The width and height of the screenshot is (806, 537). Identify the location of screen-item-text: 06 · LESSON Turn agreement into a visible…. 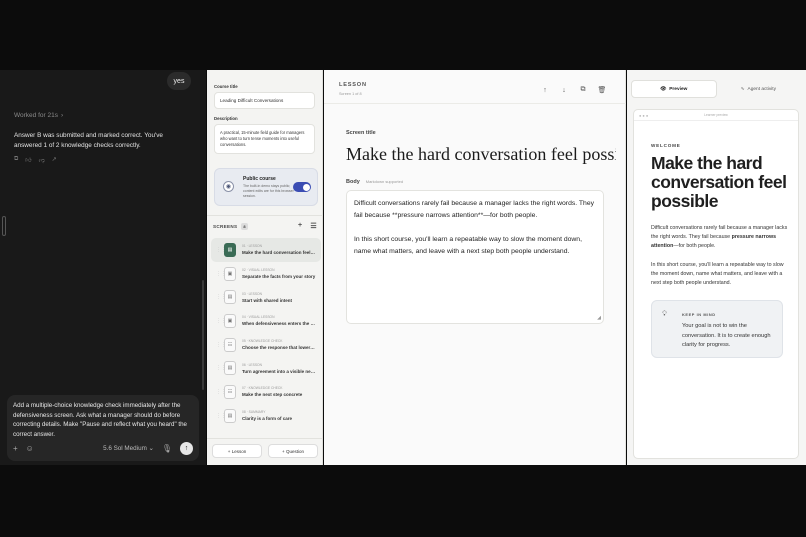
(279, 368).